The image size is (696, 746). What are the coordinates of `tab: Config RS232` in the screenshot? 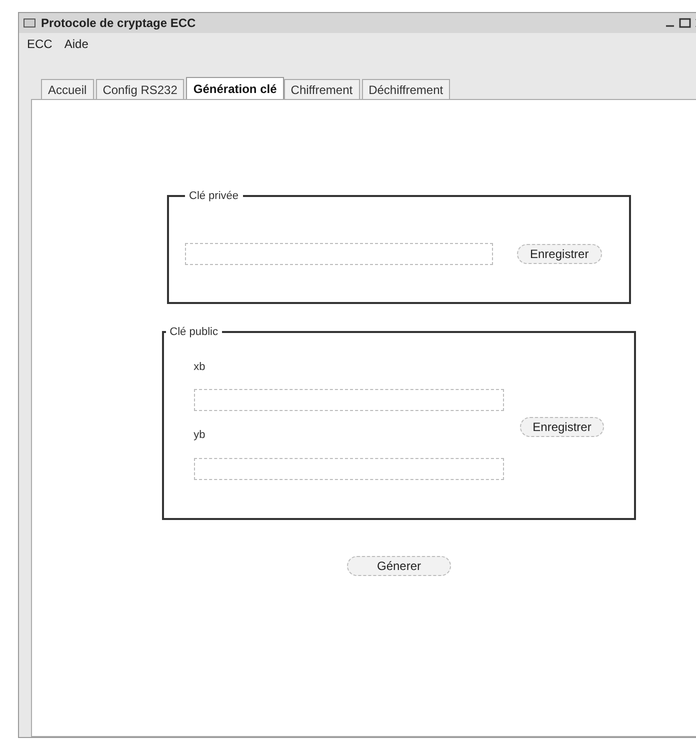 It's located at (140, 89).